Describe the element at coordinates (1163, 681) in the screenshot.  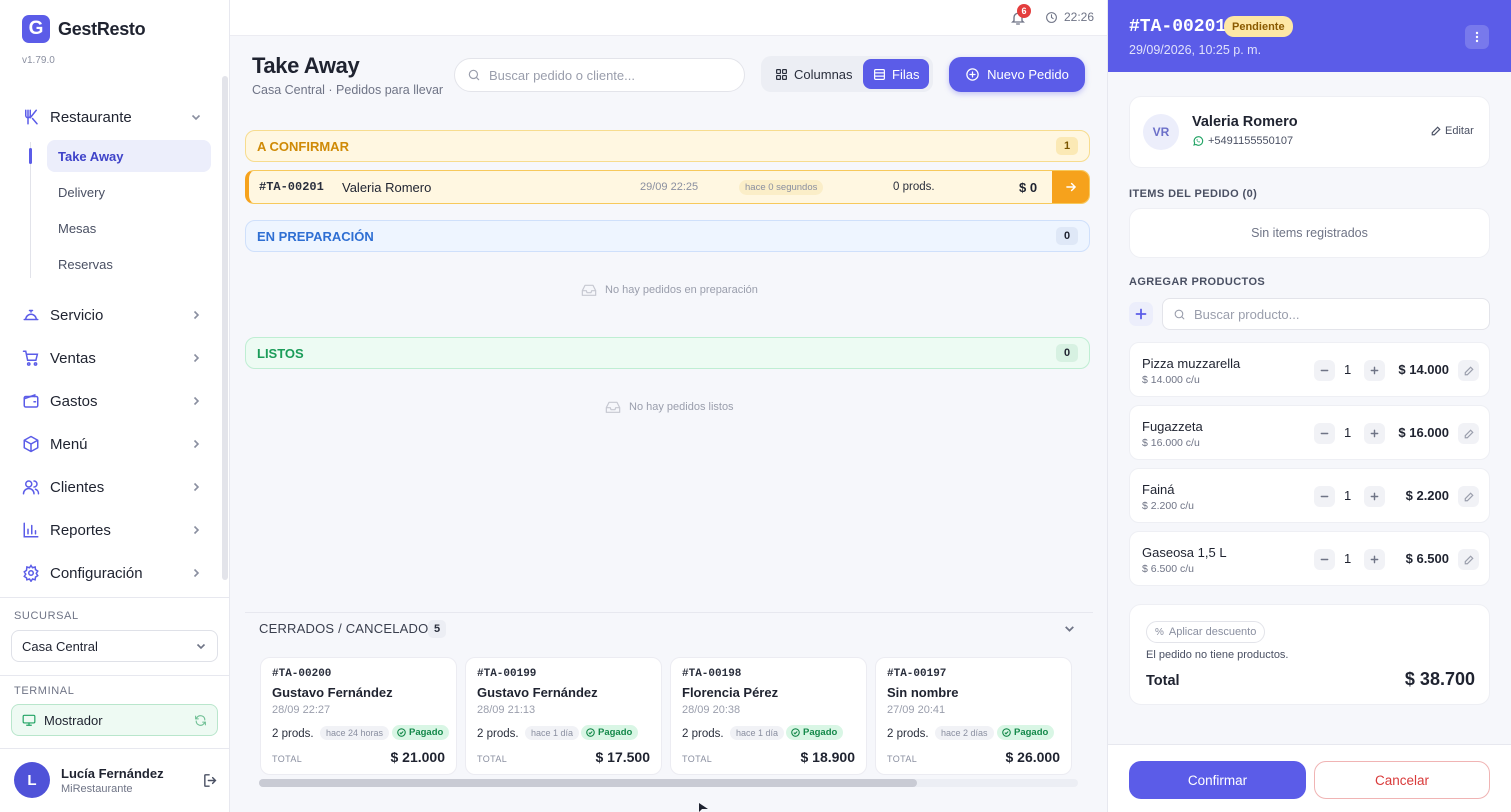
I see `total-label: Total` at that location.